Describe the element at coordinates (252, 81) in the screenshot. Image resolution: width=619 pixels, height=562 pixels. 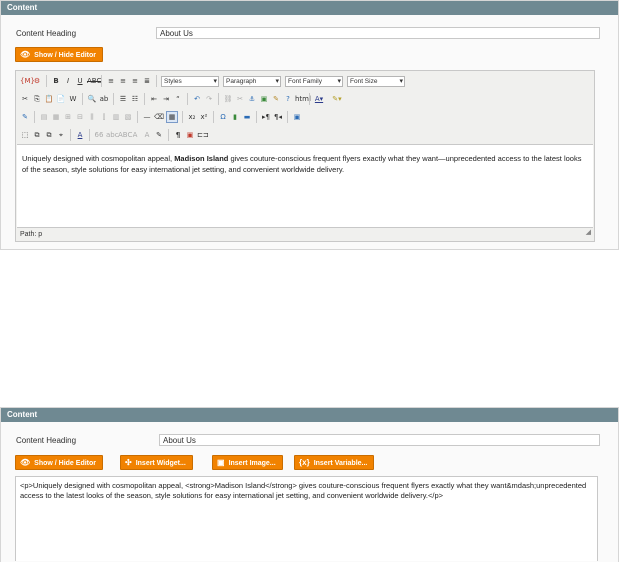
I see `paragraph-select: Paragraph` at that location.